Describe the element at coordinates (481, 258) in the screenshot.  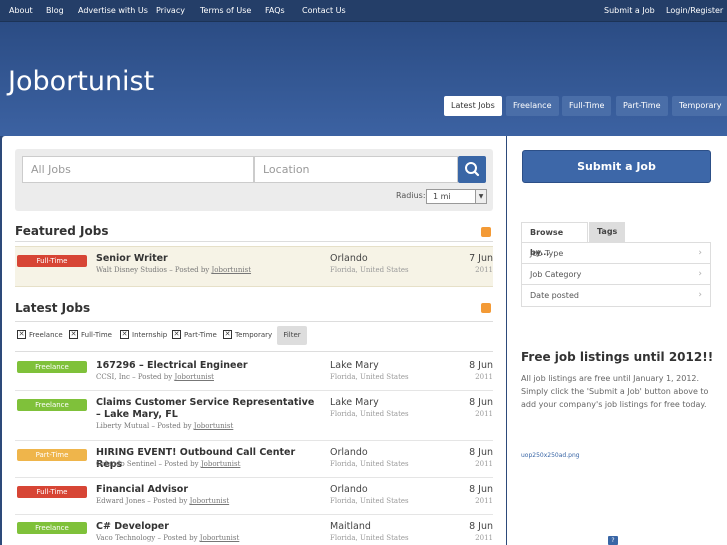
I see `job-date: 7 Jun` at that location.